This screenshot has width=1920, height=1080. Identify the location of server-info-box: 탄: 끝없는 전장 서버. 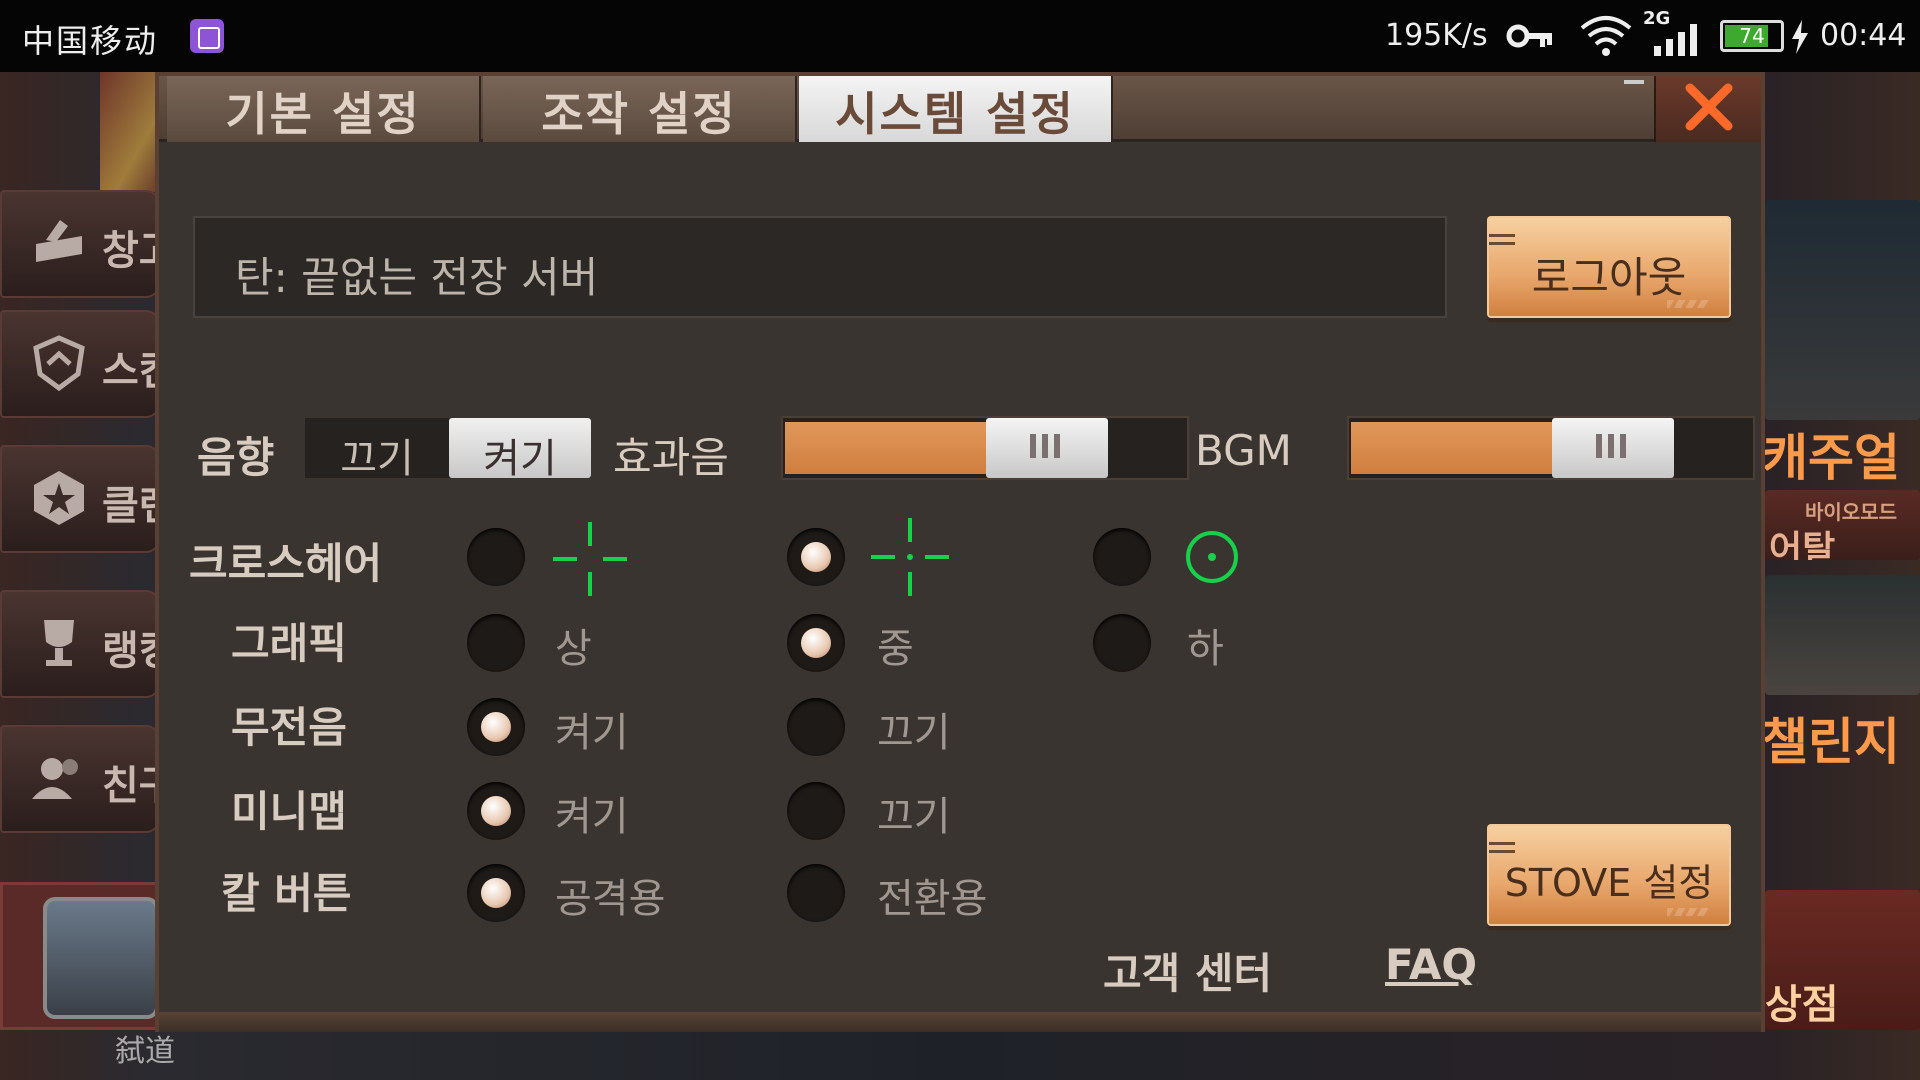
(820, 267).